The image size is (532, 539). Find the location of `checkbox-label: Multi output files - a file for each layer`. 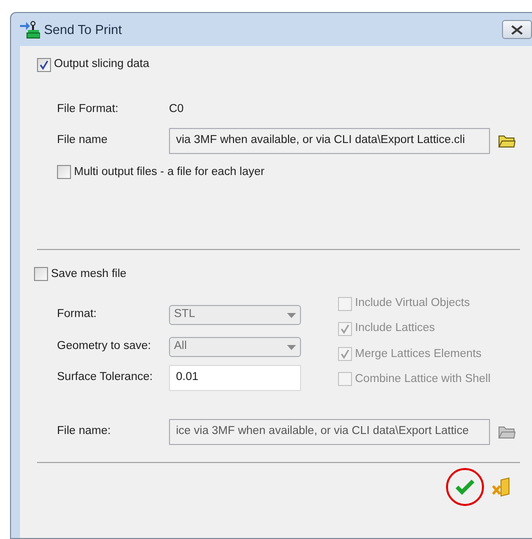

checkbox-label: Multi output files - a file for each layer is located at coordinates (169, 172).